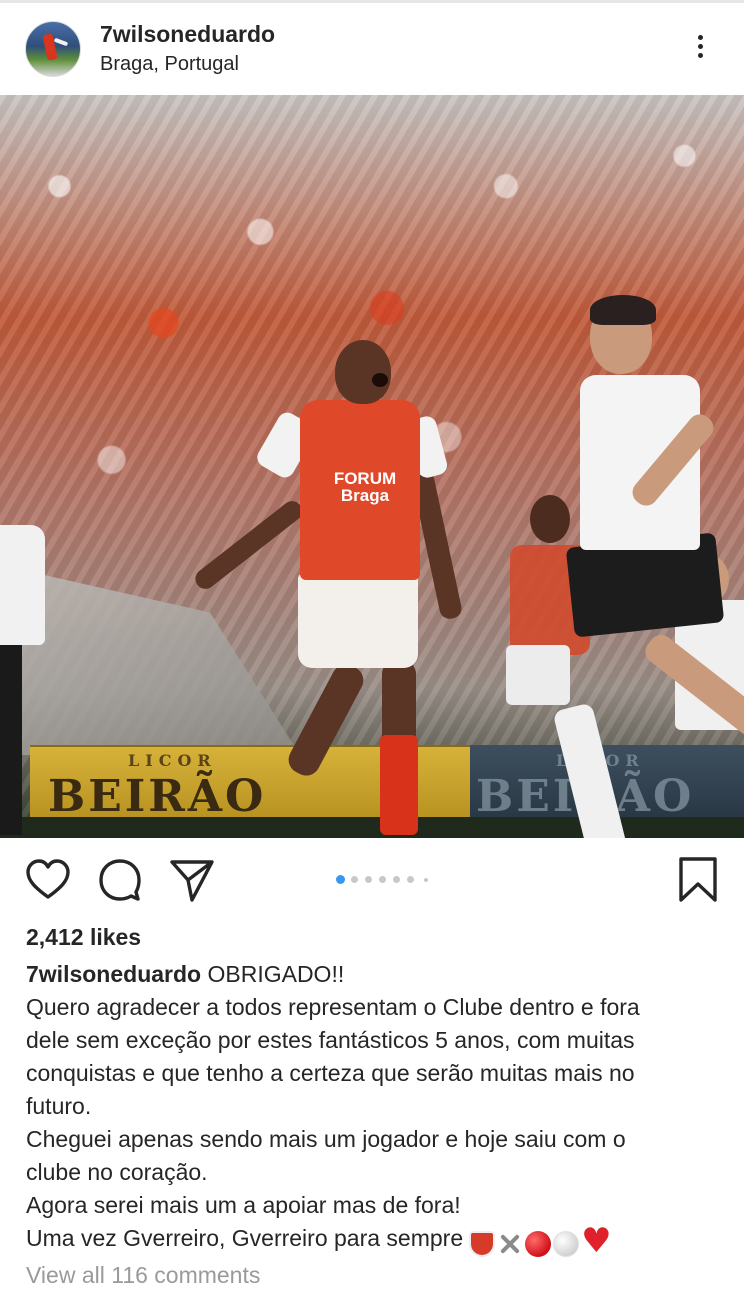  What do you see at coordinates (647, 566) in the screenshot?
I see `player-white-kit` at bounding box center [647, 566].